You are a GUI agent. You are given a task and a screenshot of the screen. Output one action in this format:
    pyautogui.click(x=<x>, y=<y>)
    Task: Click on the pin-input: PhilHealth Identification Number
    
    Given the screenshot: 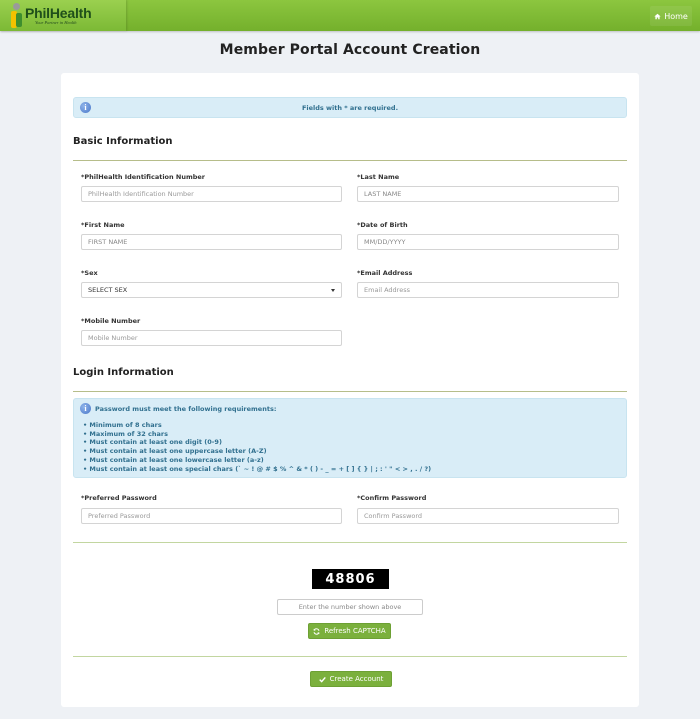 What is the action you would take?
    pyautogui.click(x=211, y=194)
    